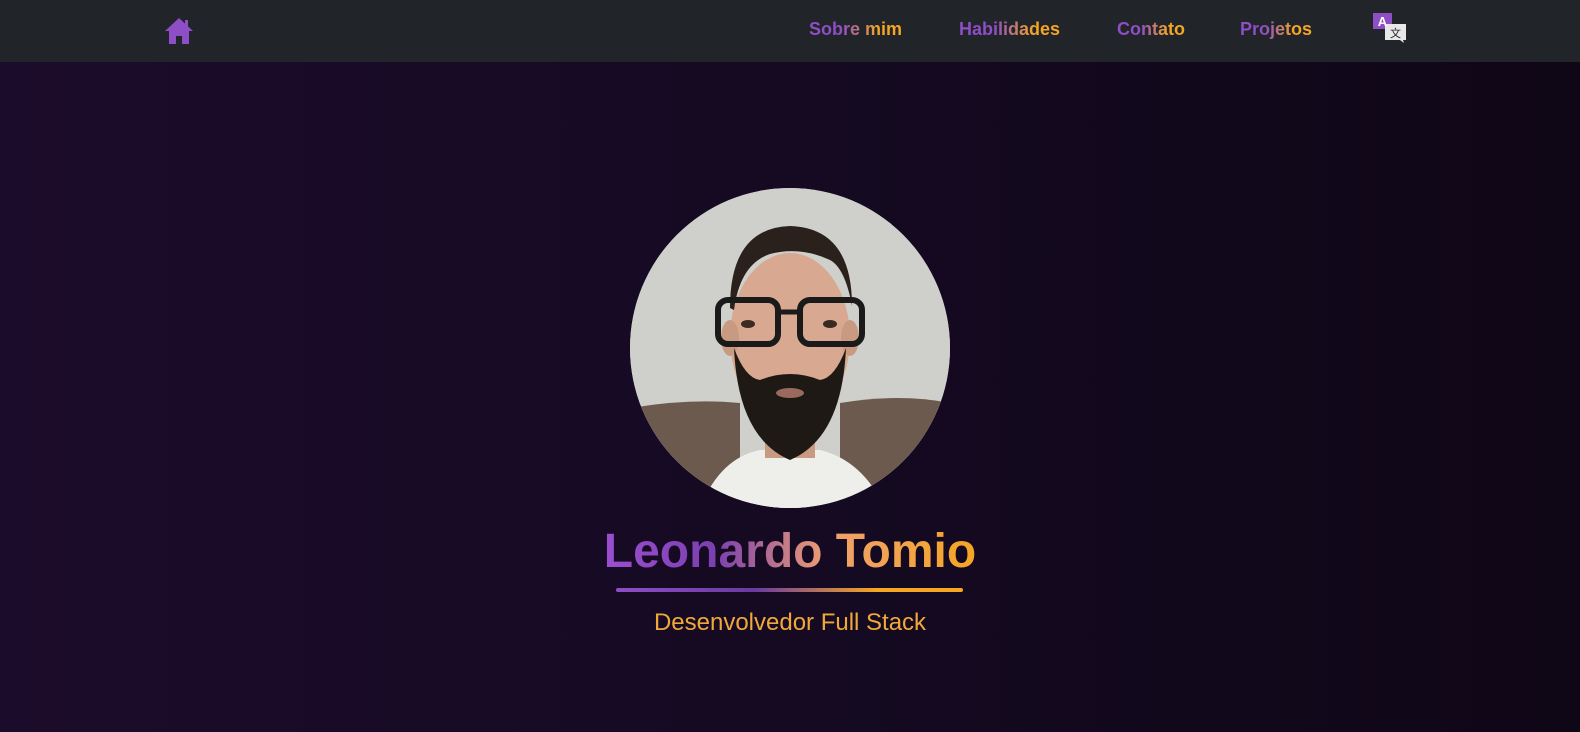 The image size is (1580, 732). I want to click on translate-icon: A 文, so click(1389, 28).